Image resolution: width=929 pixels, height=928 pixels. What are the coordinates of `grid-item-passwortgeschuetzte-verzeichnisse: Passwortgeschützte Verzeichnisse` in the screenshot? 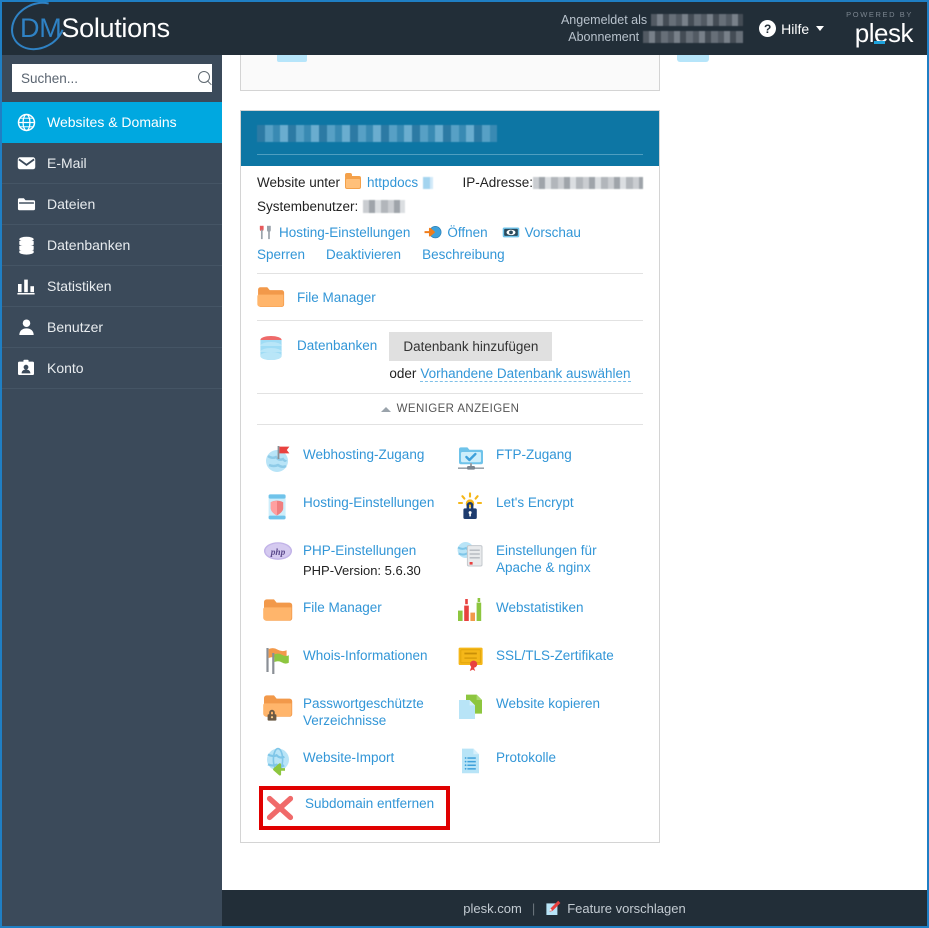 It's located at (353, 711).